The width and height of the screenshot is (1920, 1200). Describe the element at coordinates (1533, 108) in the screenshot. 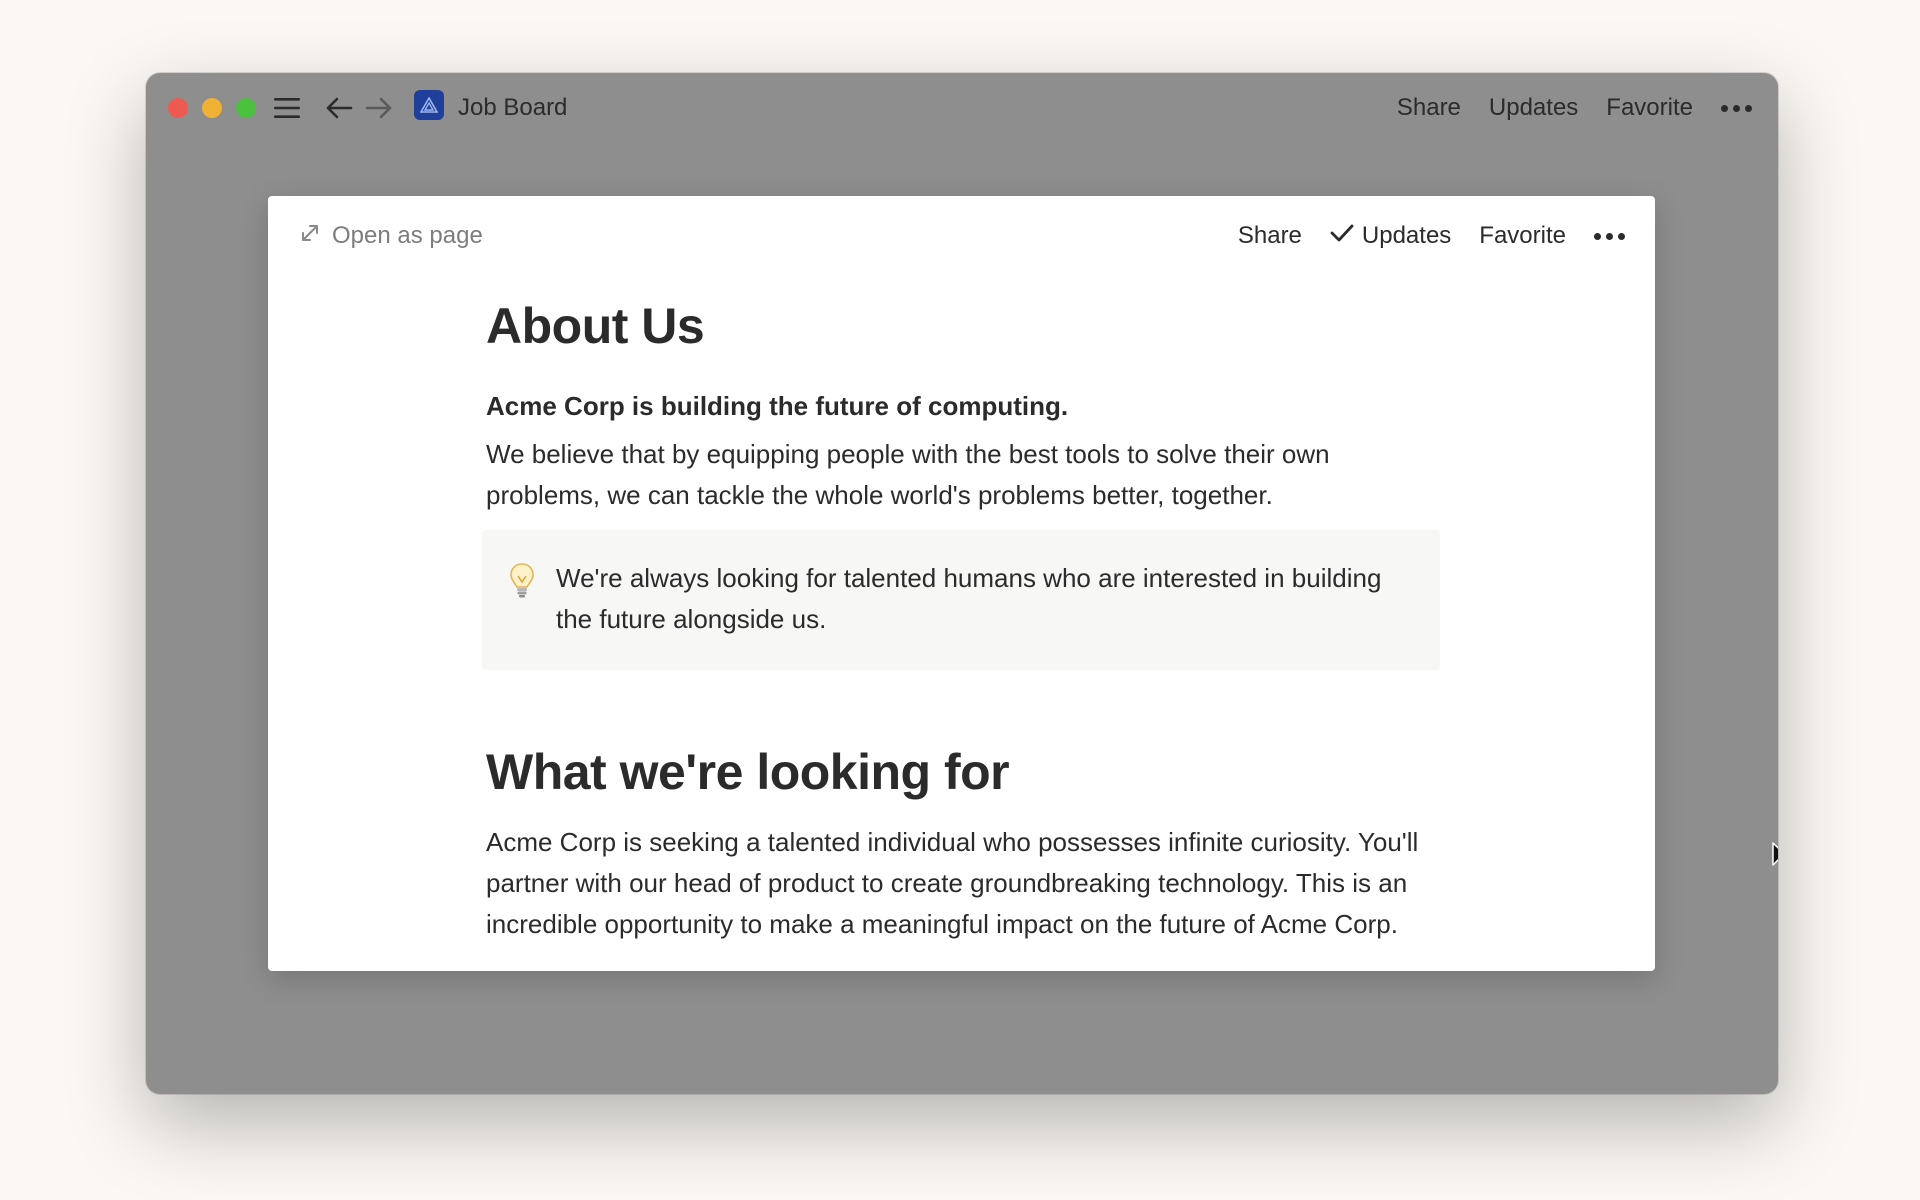

I see `updates-button: Updates` at that location.